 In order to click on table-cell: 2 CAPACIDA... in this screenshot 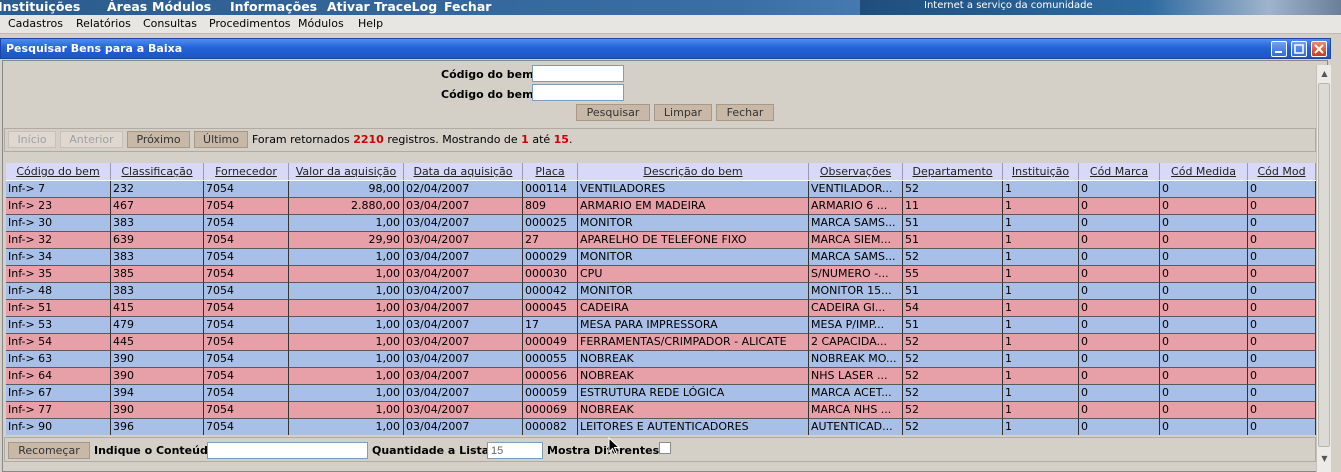, I will do `click(856, 342)`.